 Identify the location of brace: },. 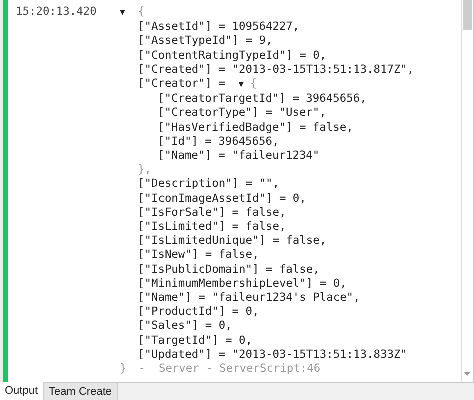
(145, 170).